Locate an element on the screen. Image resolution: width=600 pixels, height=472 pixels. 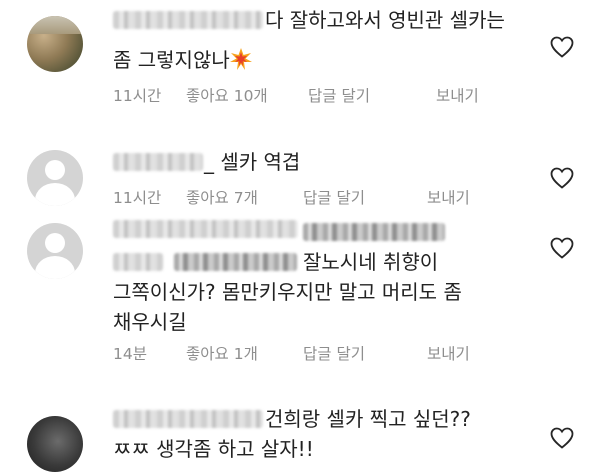
comment-text-line2-wrap: 좀 그렇지않나 is located at coordinates (182, 60).